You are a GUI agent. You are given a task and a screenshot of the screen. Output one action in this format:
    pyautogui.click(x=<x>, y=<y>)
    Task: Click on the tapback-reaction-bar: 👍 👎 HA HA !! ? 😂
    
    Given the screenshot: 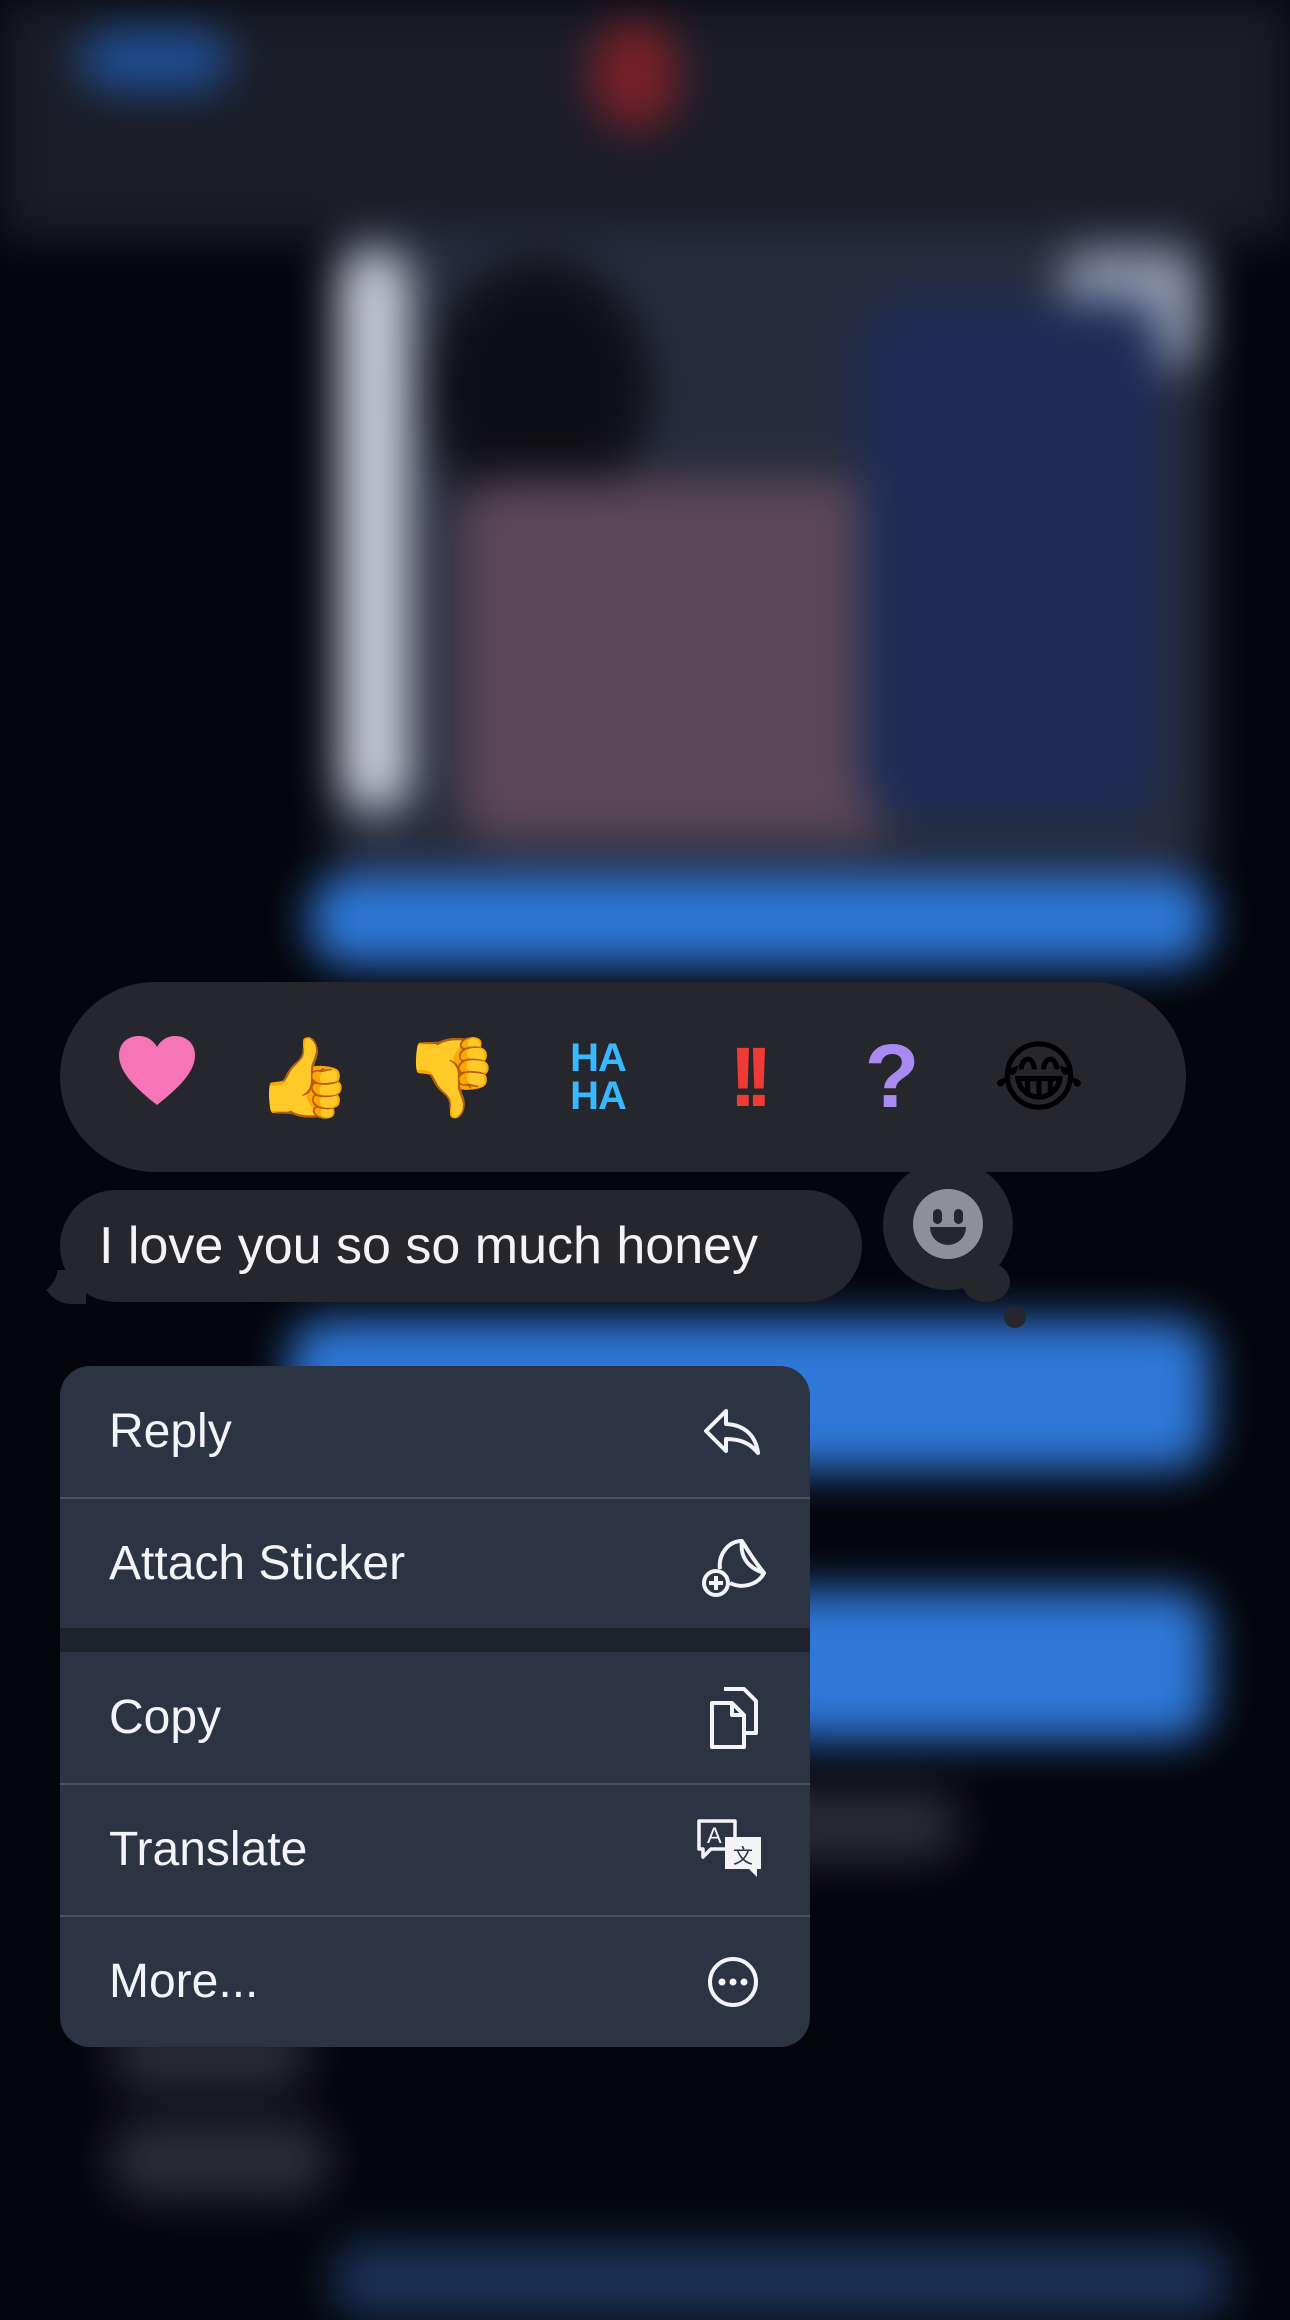 What is the action you would take?
    pyautogui.click(x=623, y=1077)
    